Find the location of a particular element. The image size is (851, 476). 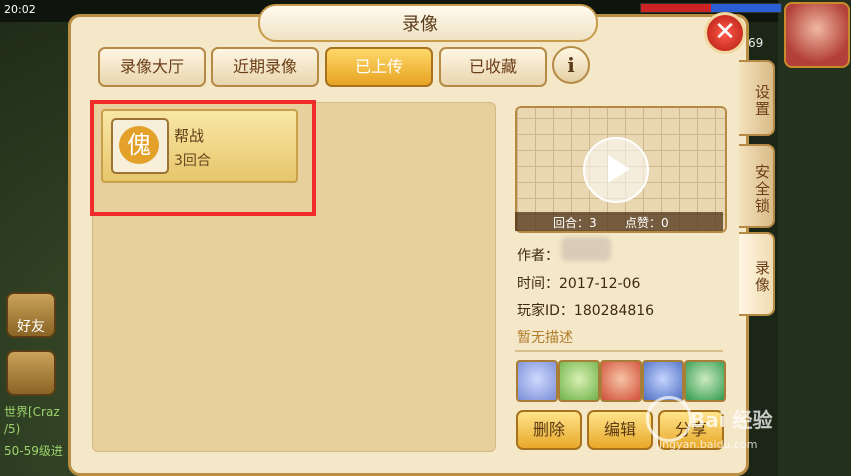

tab-favorited: 已收藏 is located at coordinates (493, 67).